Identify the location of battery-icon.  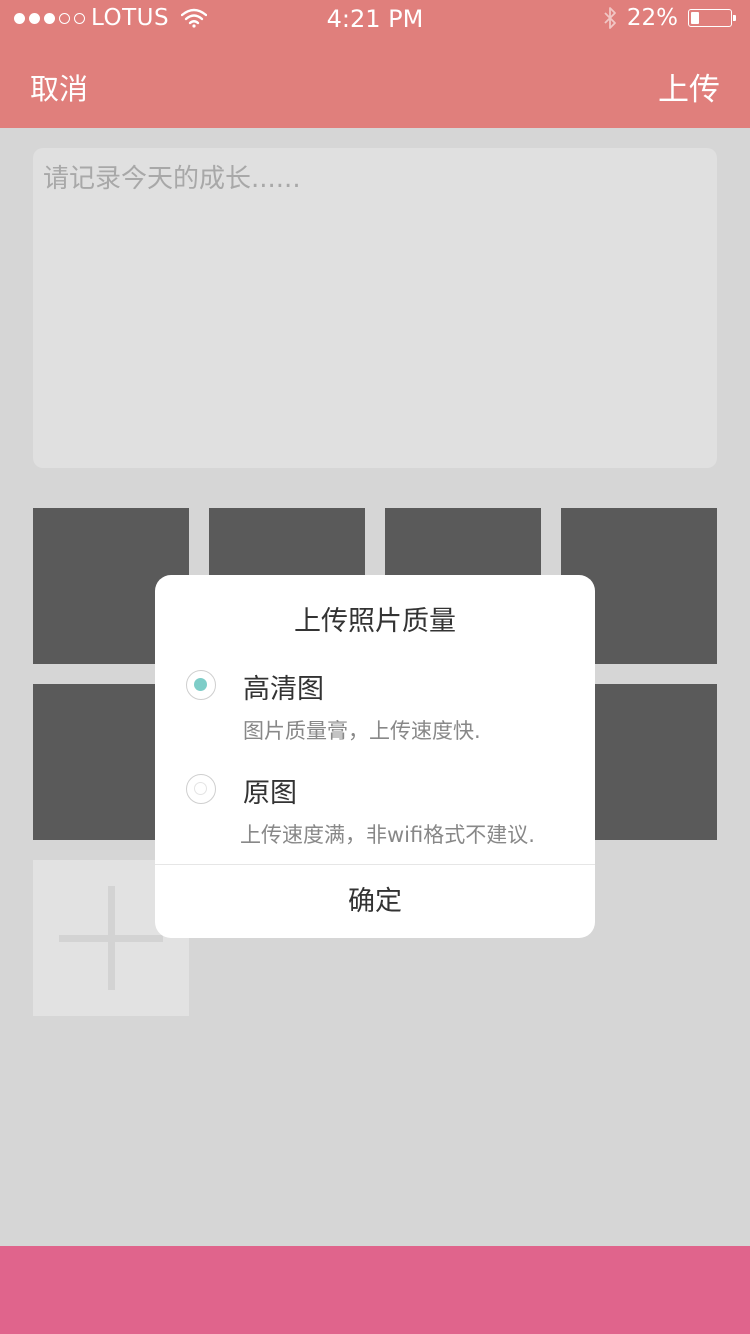
(712, 18).